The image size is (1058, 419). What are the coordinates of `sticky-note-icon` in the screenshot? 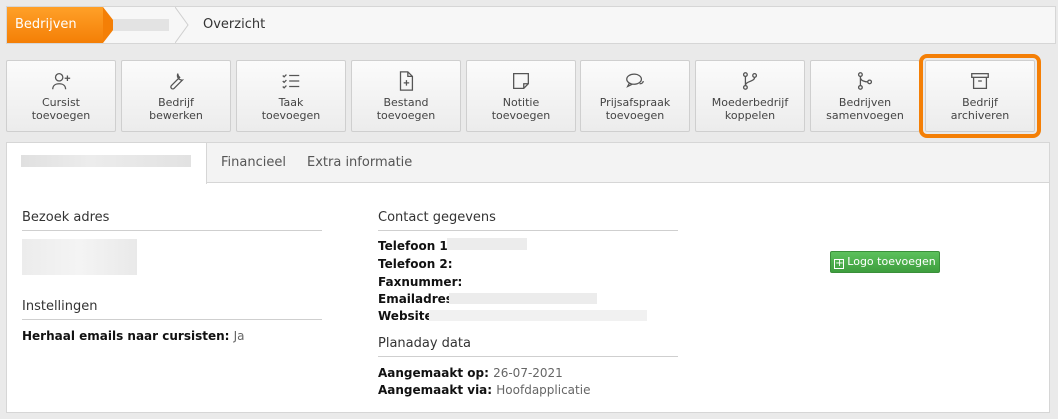 It's located at (521, 81).